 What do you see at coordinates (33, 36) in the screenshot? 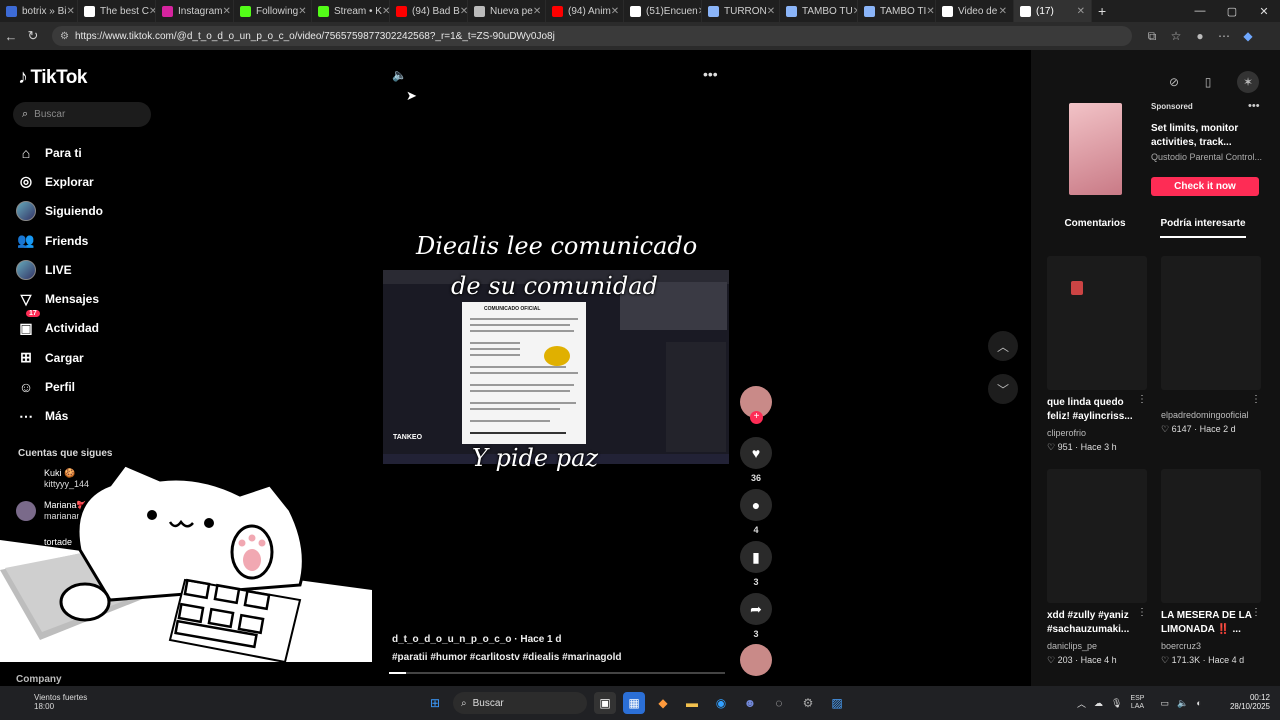
I see `reload-icon: ↻` at bounding box center [33, 36].